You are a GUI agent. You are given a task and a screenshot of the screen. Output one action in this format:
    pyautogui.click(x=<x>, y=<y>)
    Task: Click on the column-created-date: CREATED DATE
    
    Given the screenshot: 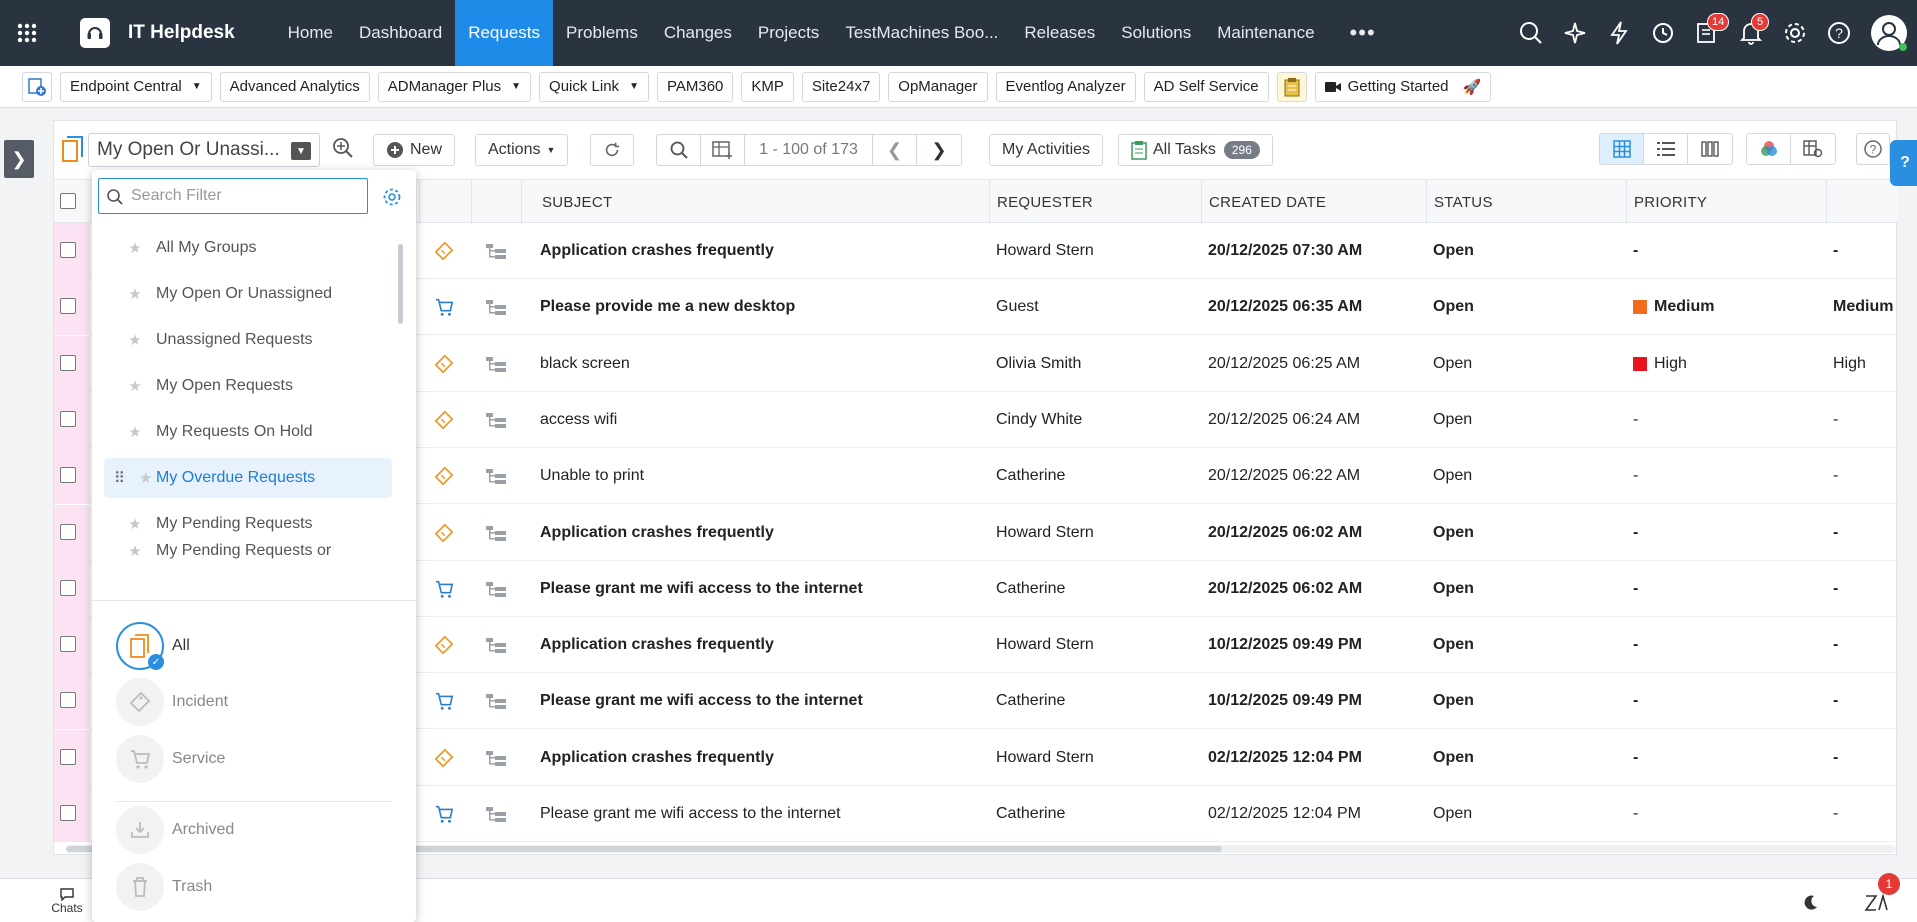 What is the action you would take?
    pyautogui.click(x=1313, y=202)
    